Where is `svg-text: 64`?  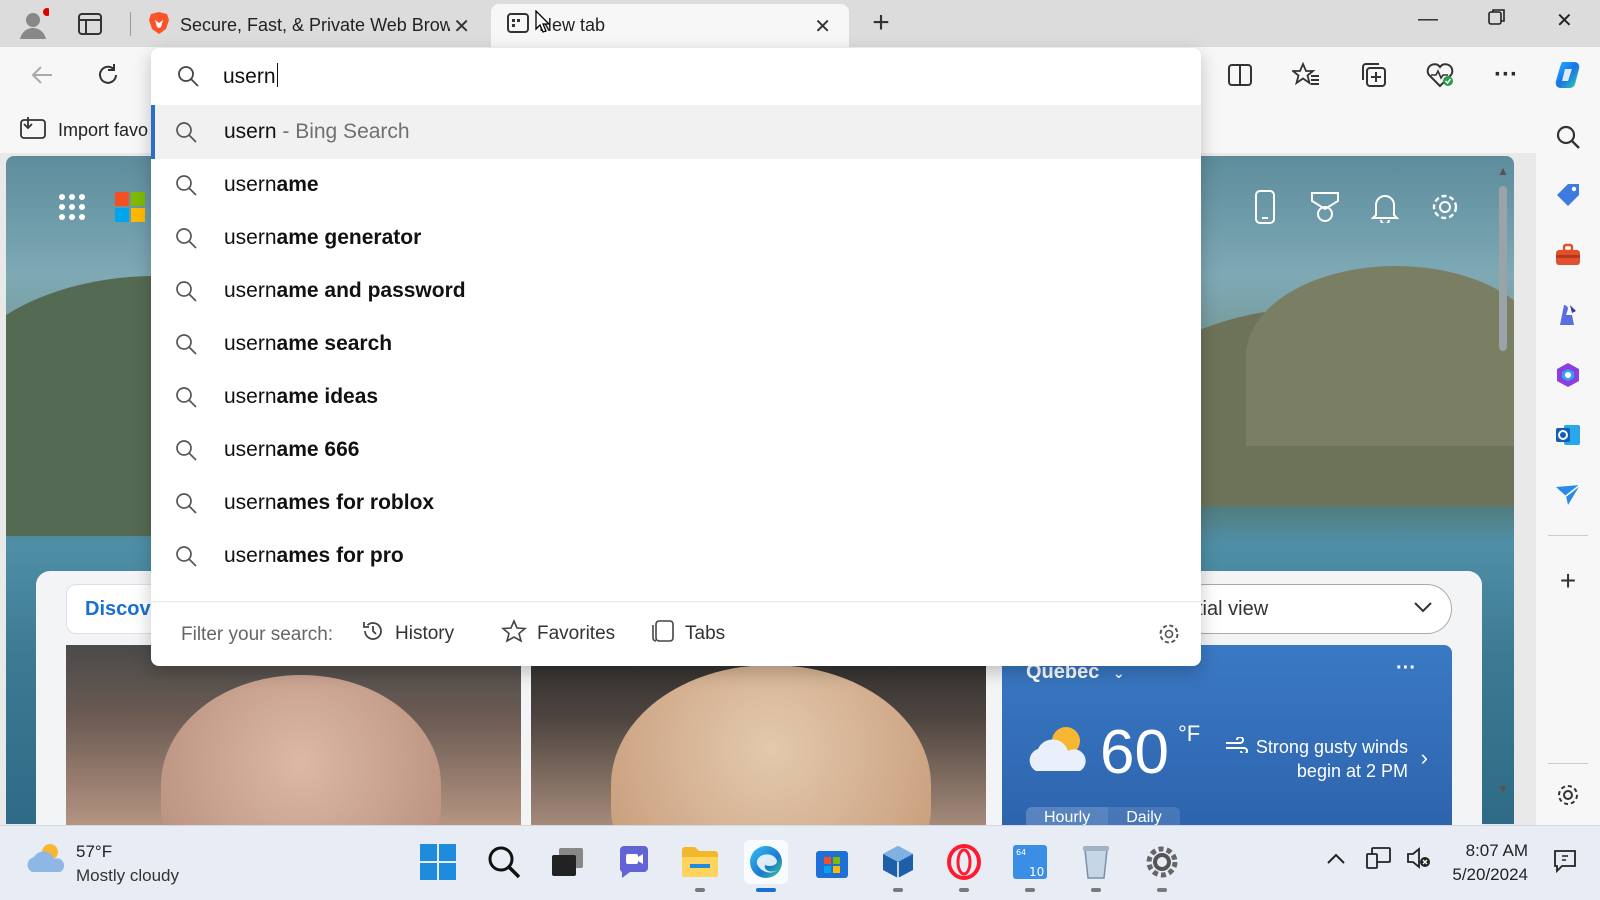 svg-text: 64 is located at coordinates (1021, 852).